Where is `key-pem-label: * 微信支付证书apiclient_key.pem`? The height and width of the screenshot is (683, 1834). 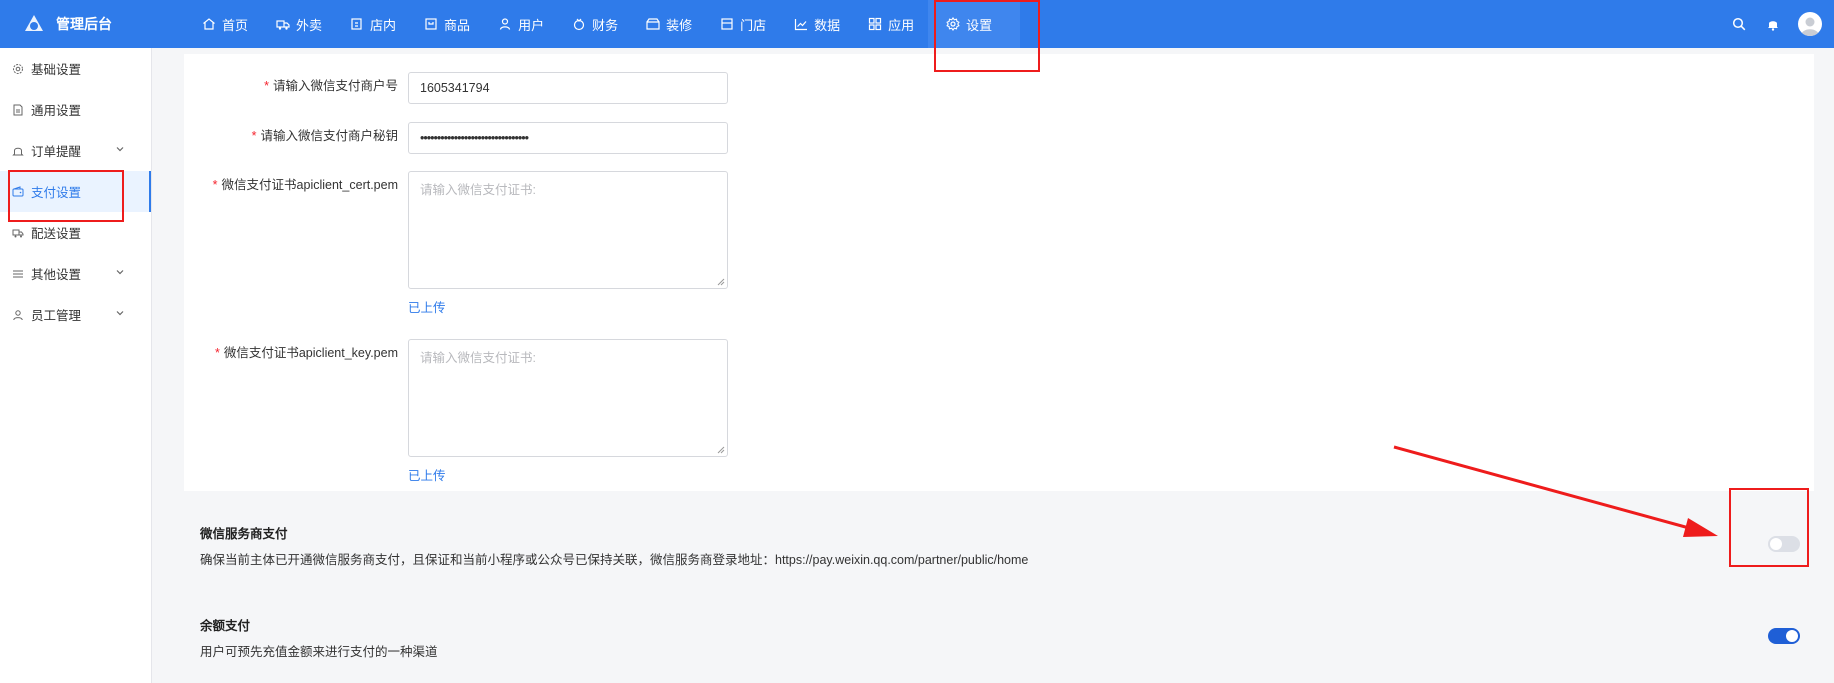
key-pem-label: * 微信支付证书apiclient_key.pem is located at coordinates (291, 351).